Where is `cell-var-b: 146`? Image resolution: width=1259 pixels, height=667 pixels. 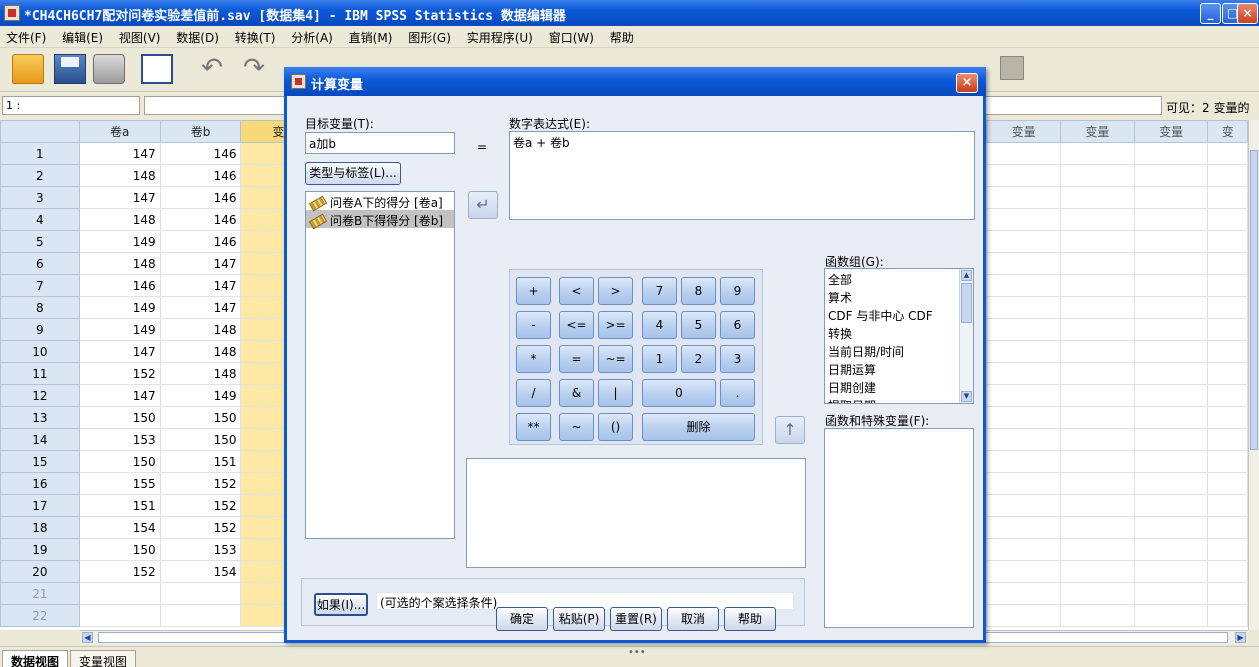 cell-var-b: 146 is located at coordinates (200, 241).